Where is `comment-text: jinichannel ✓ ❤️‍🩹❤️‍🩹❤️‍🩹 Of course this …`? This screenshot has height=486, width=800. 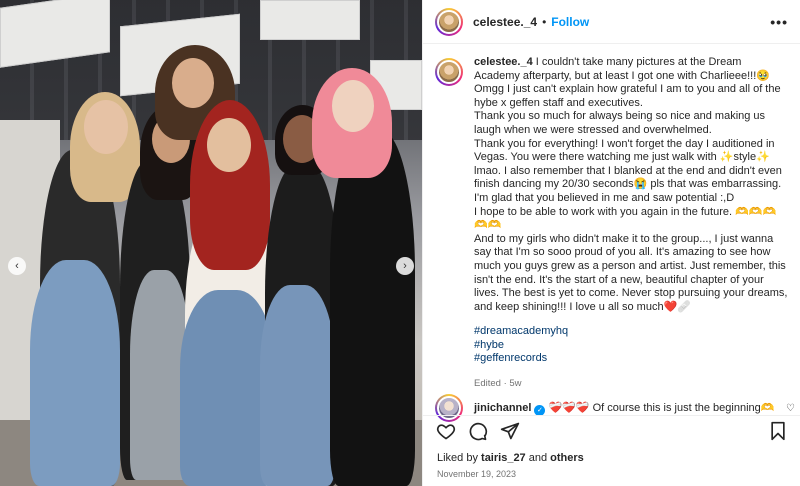 comment-text: jinichannel ✓ ❤️‍🩹❤️‍🩹❤️‍🩹 Of course this … is located at coordinates (624, 408).